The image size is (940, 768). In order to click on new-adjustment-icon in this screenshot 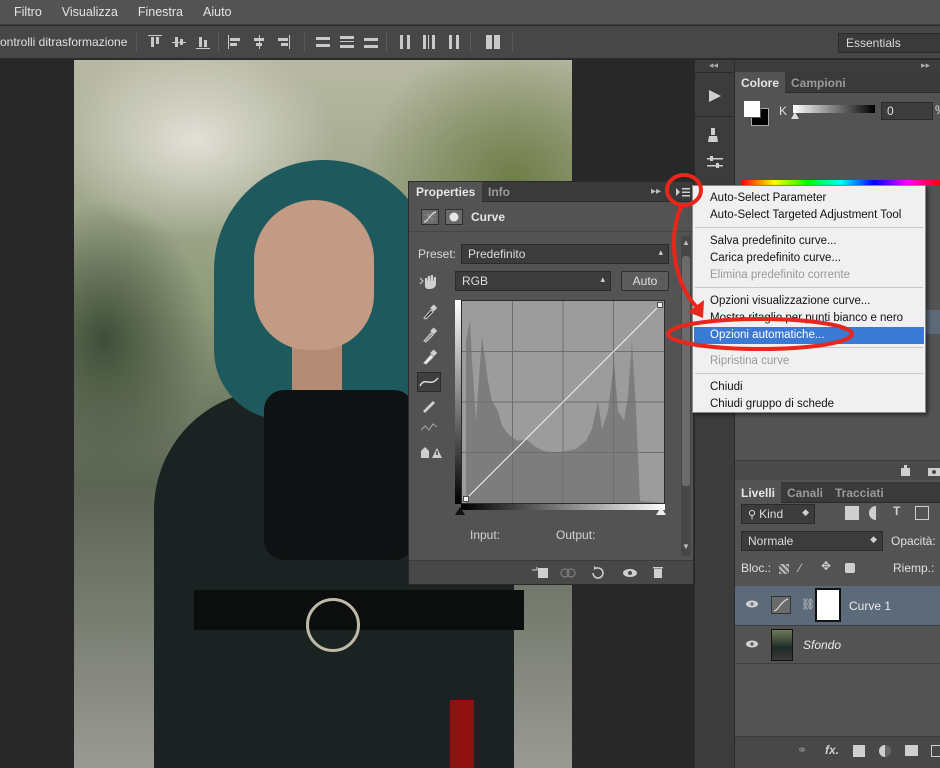, I will do `click(885, 751)`.